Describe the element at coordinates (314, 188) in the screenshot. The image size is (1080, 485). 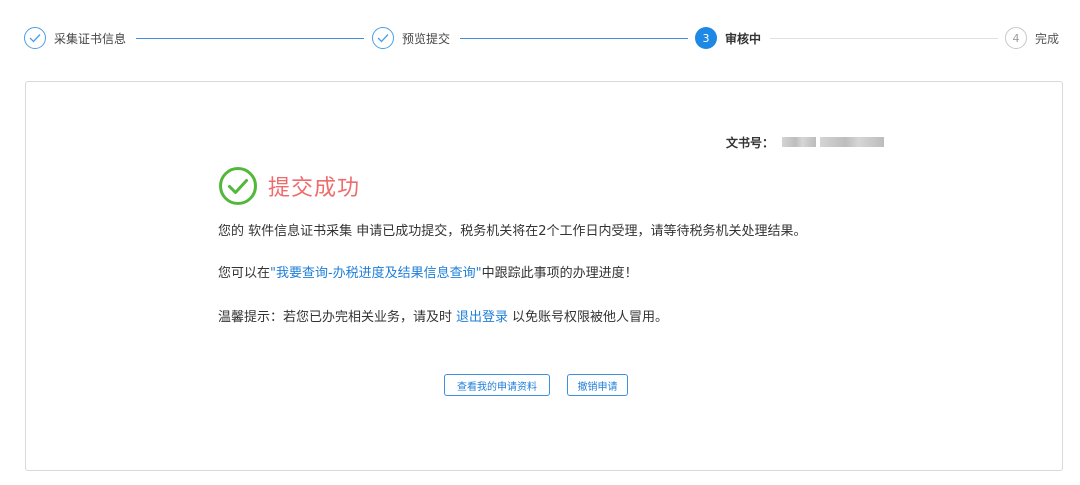
I see `success-title: 提交成功` at that location.